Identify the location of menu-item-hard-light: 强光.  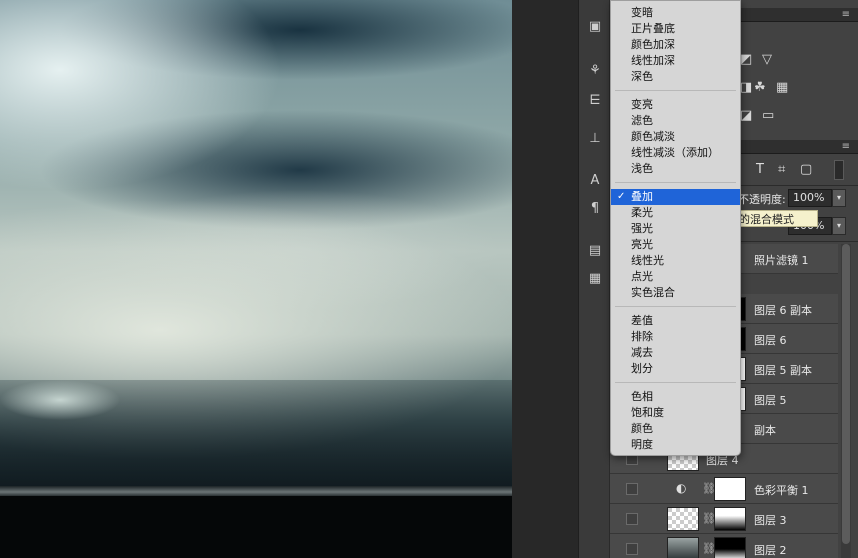
(675, 229).